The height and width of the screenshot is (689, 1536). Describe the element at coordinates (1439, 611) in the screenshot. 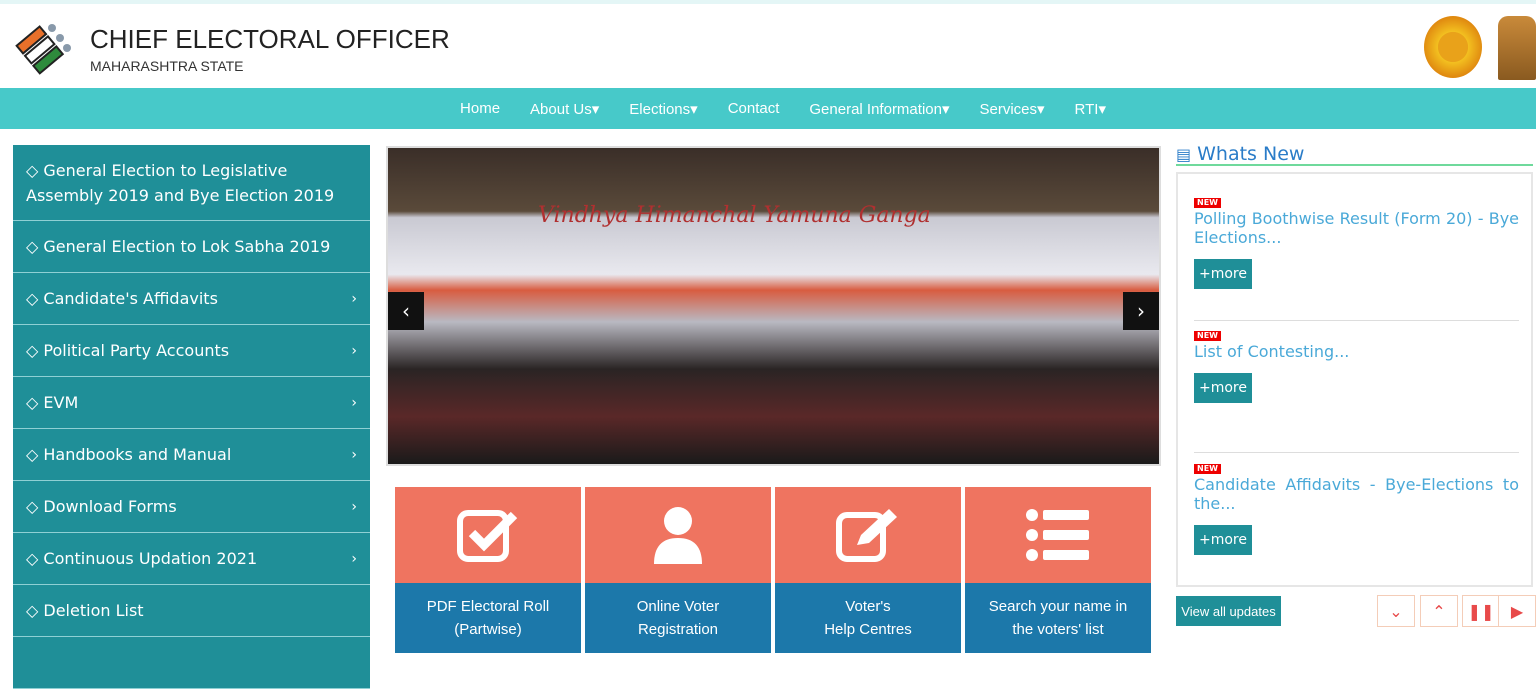

I see `scroll-up-button: ⌃` at that location.